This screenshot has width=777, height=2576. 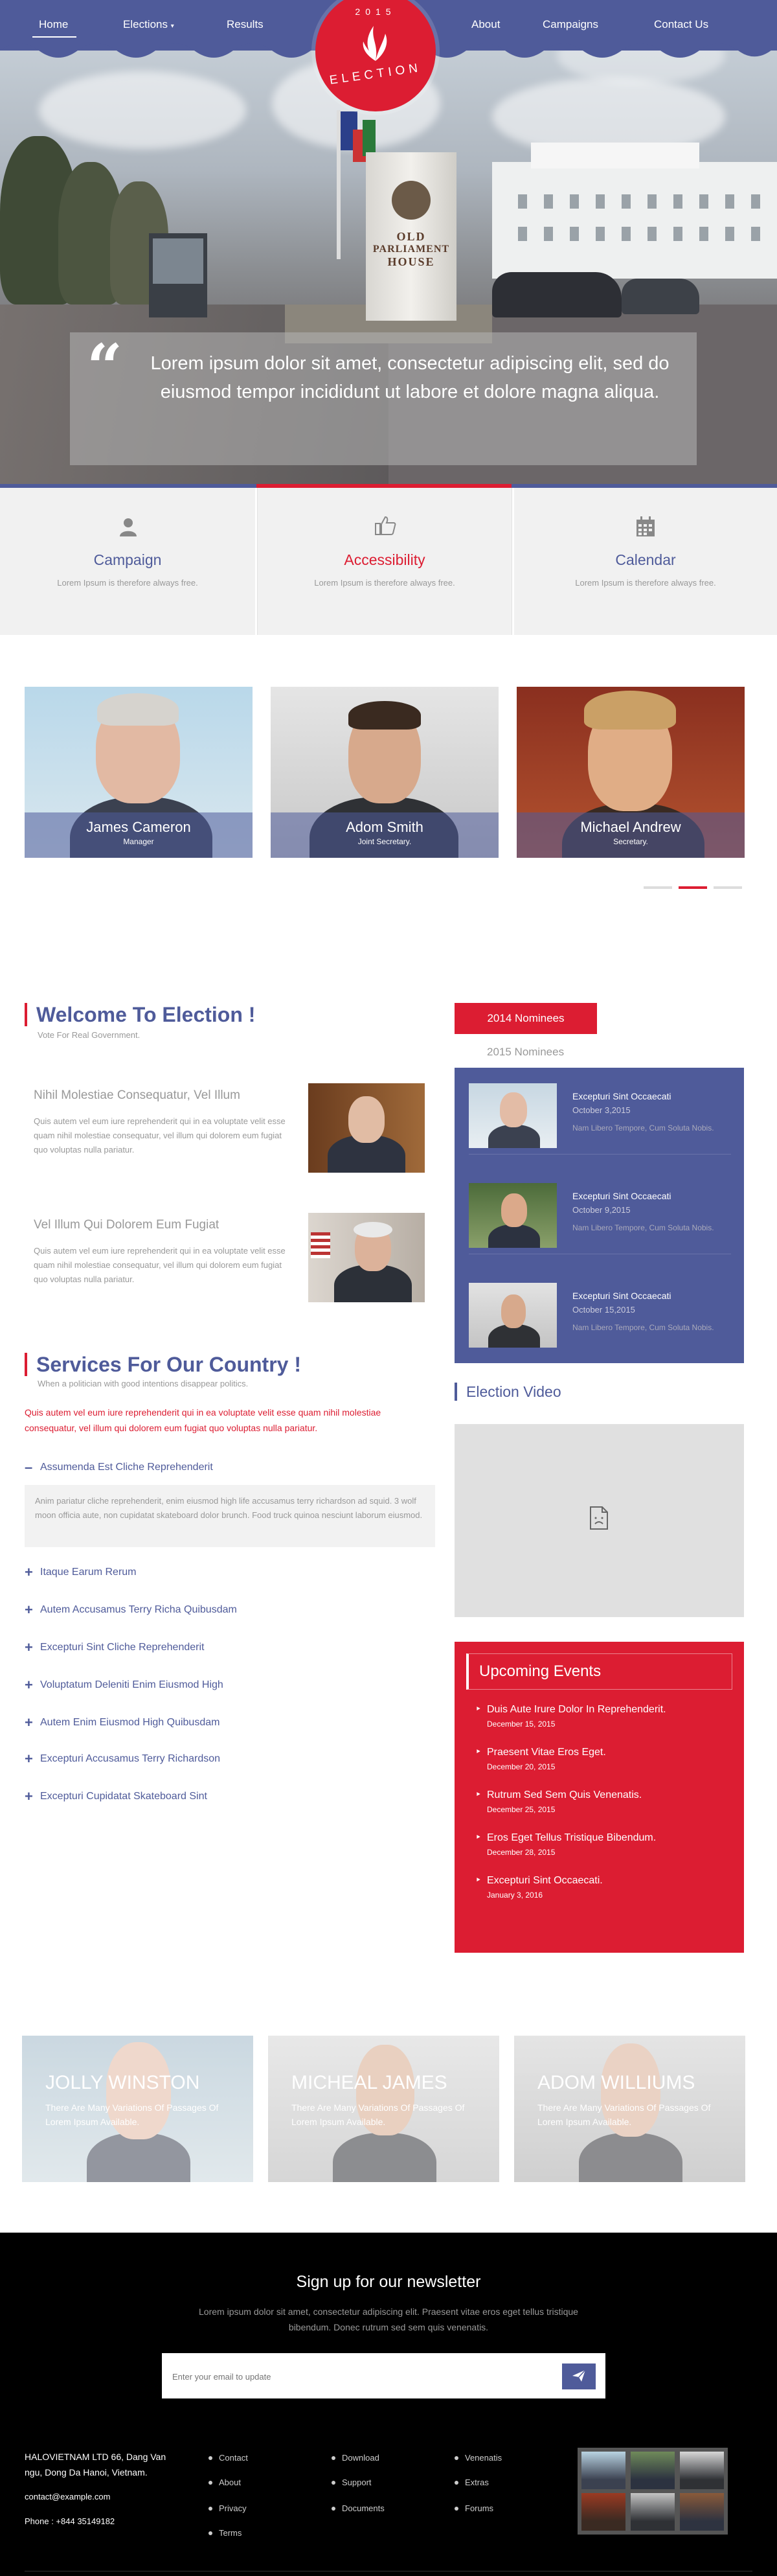 I want to click on footer-link: Download, so click(x=355, y=2458).